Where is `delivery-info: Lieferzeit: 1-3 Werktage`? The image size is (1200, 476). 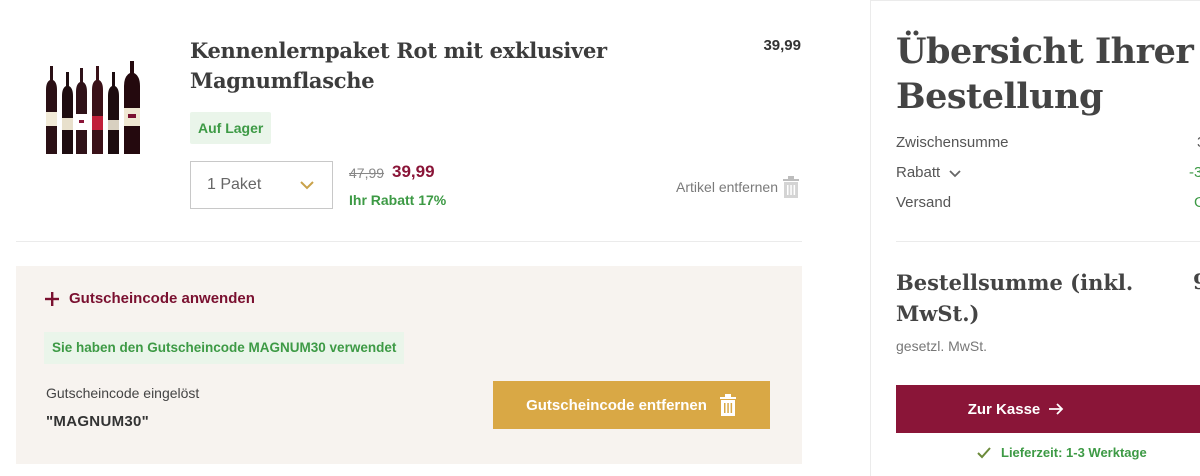
delivery-info: Lieferzeit: 1-3 Werktage is located at coordinates (1062, 452).